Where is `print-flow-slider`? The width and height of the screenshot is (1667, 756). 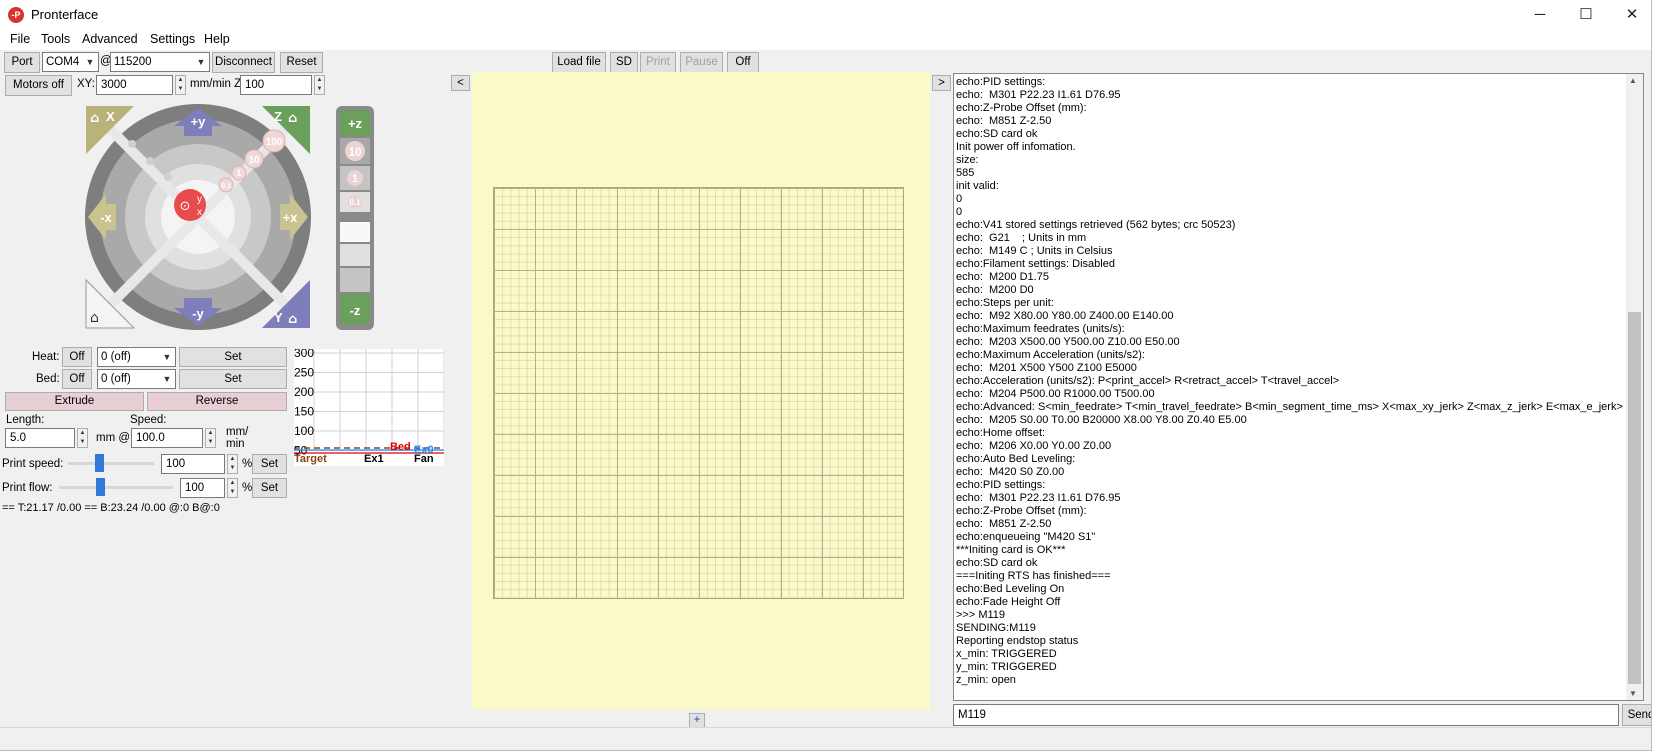
print-flow-slider is located at coordinates (116, 487).